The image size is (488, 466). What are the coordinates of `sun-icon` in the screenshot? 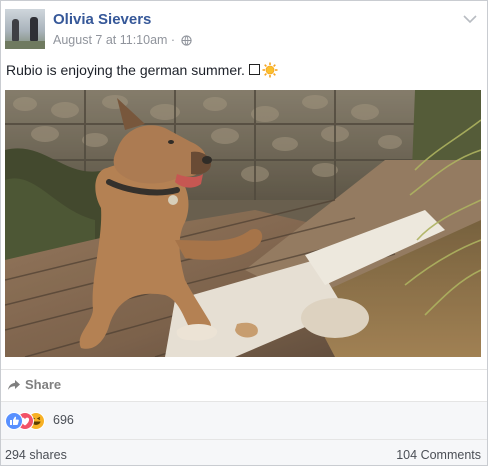 It's located at (270, 71).